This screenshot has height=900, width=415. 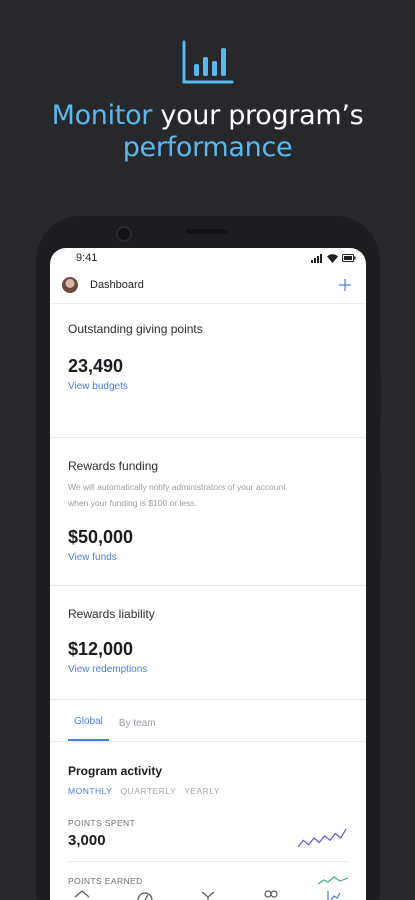 What do you see at coordinates (258, 115) in the screenshot?
I see `headline-text: your program’s` at bounding box center [258, 115].